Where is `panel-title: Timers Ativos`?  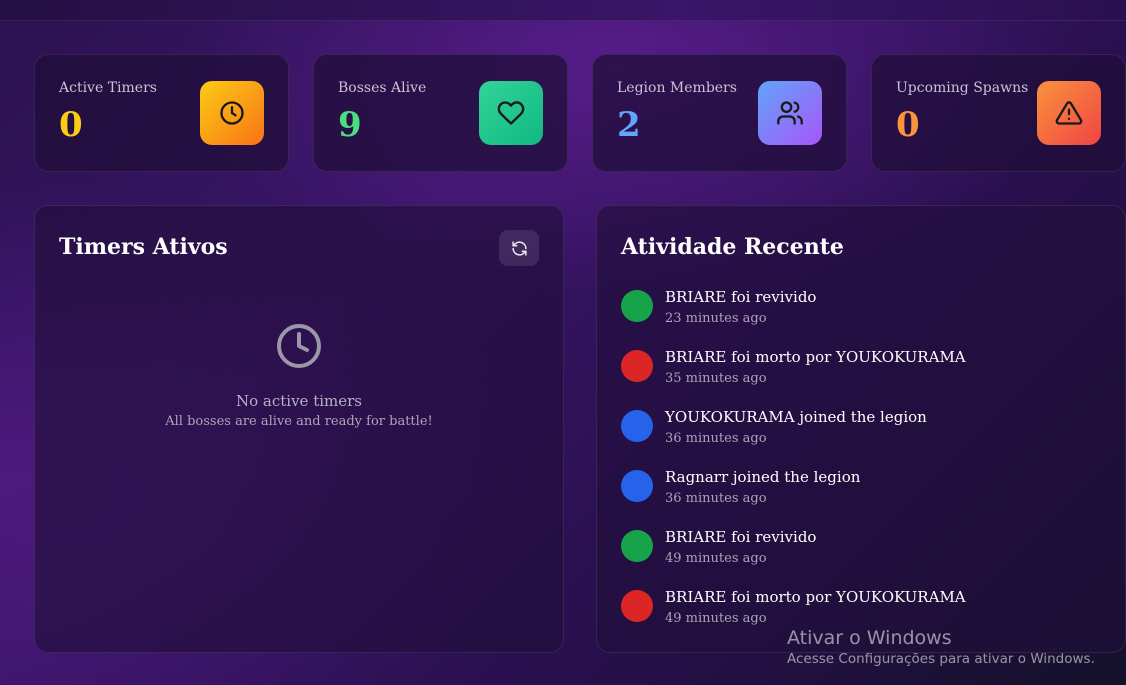
panel-title: Timers Ativos is located at coordinates (143, 247).